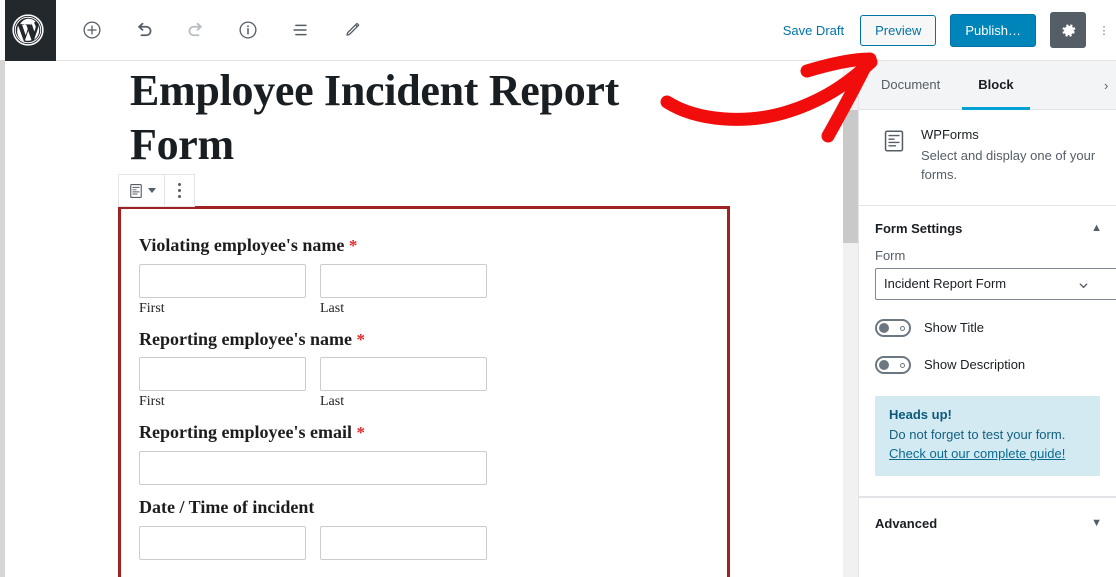 Image resolution: width=1116 pixels, height=577 pixels. I want to click on info-circle-icon, so click(248, 30).